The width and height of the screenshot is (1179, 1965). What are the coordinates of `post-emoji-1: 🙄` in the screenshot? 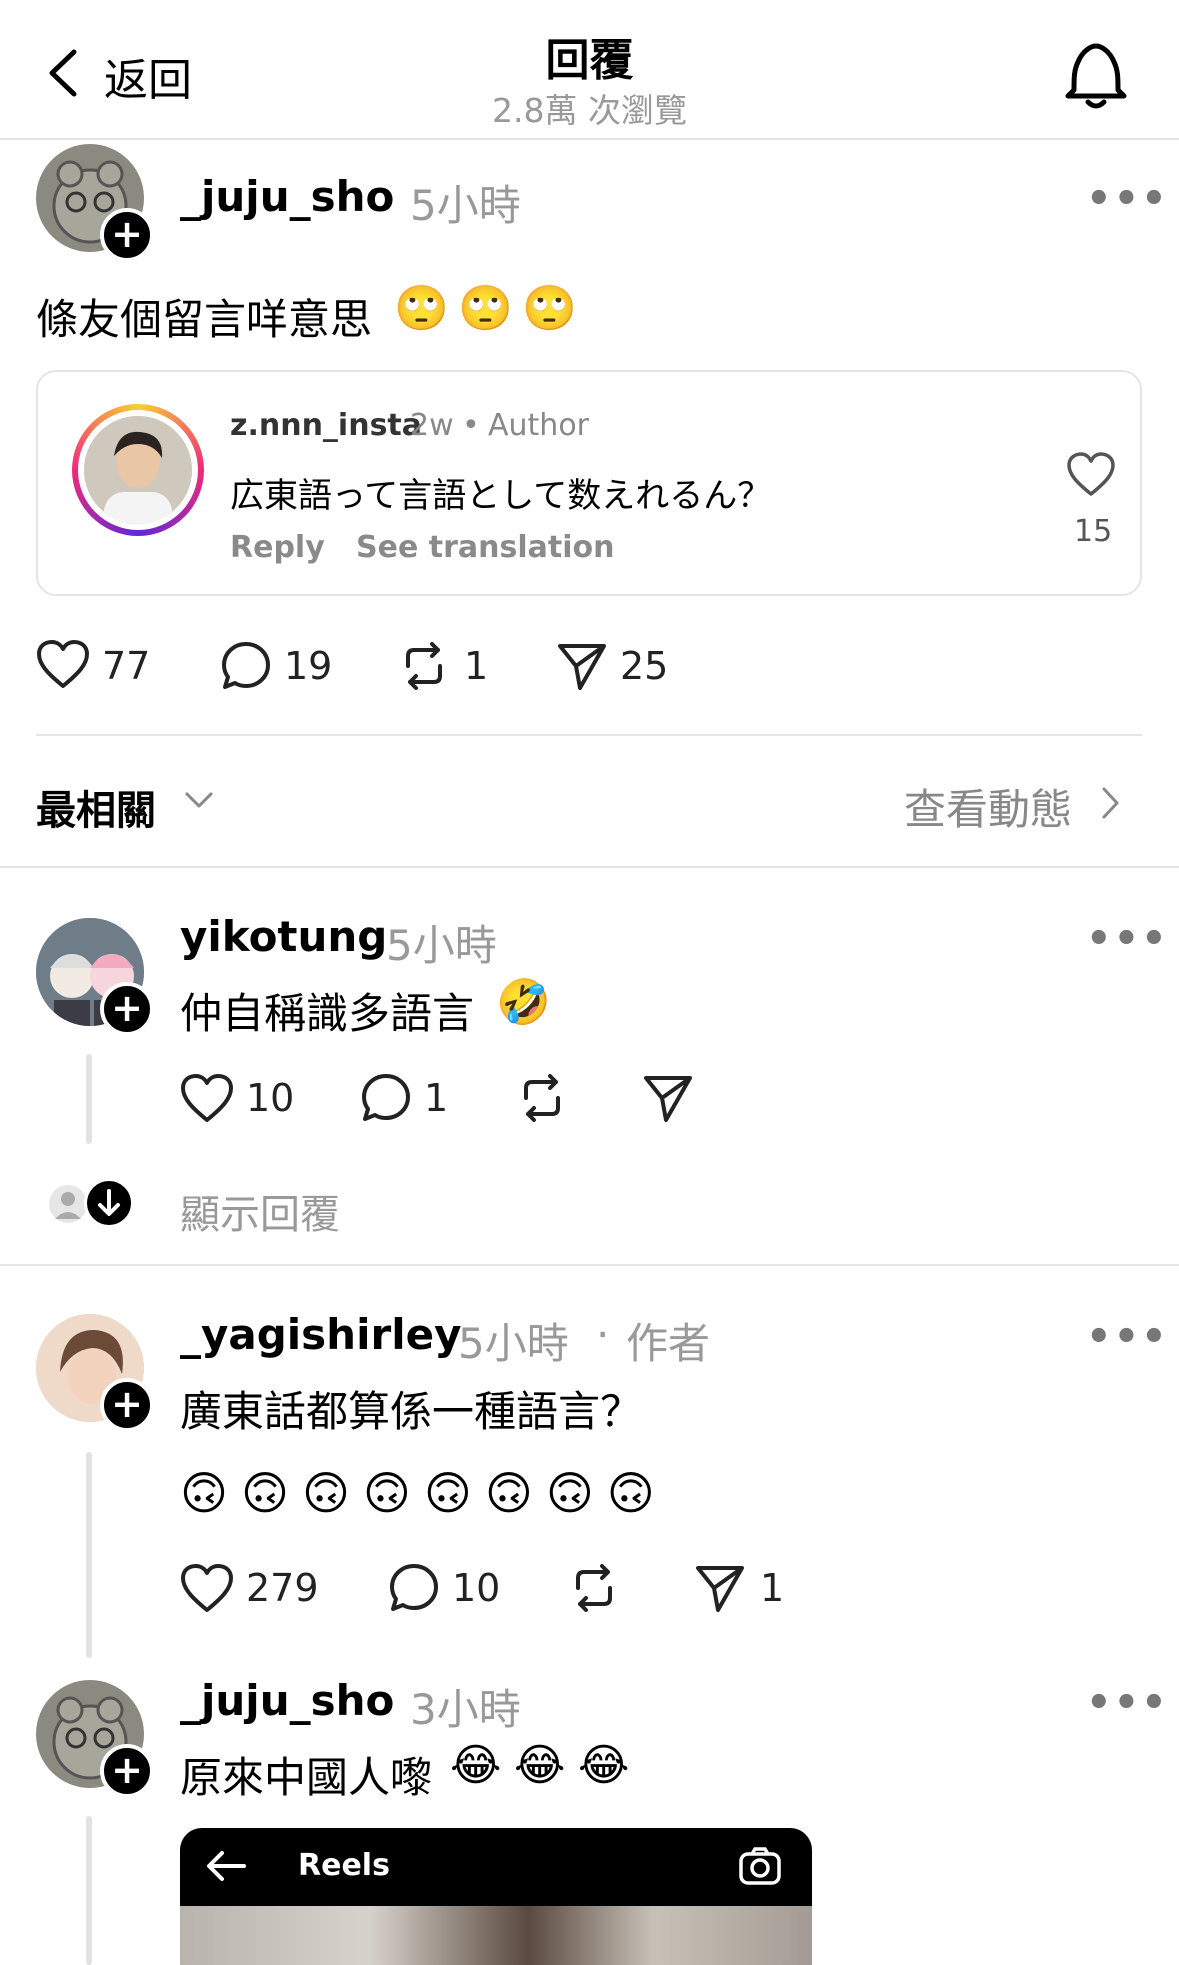 It's located at (421, 308).